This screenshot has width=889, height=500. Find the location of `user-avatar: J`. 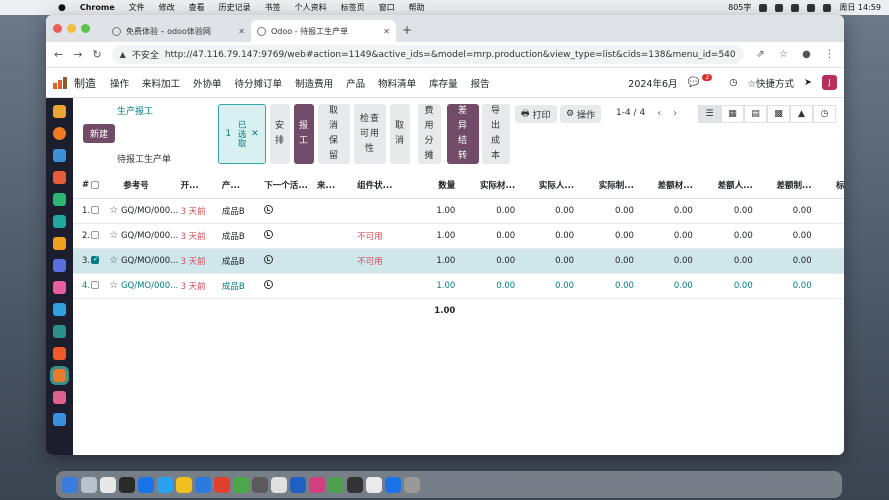

user-avatar: J is located at coordinates (829, 82).